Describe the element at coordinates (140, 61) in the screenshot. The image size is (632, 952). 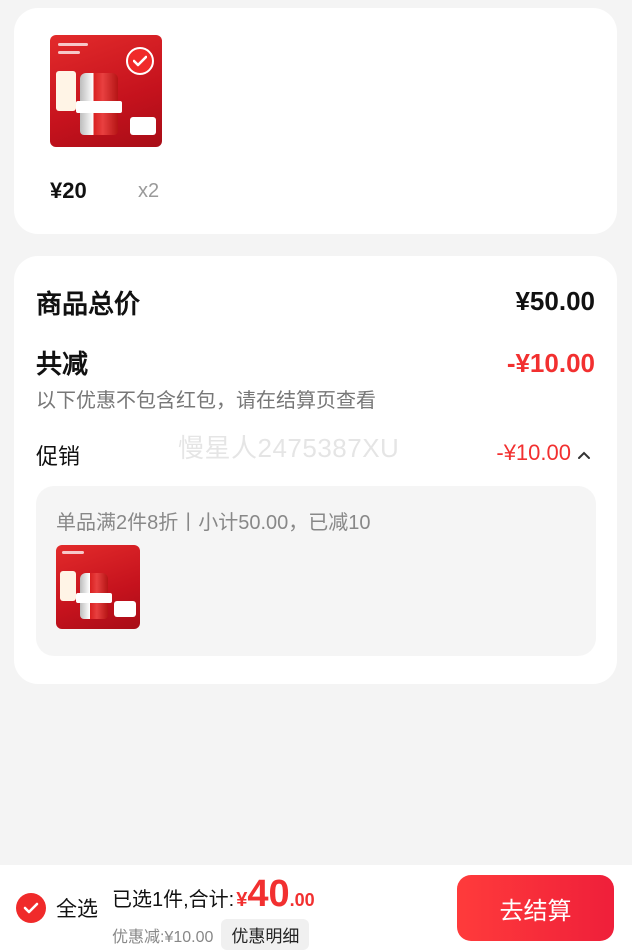
I see `selected-check-icon` at that location.